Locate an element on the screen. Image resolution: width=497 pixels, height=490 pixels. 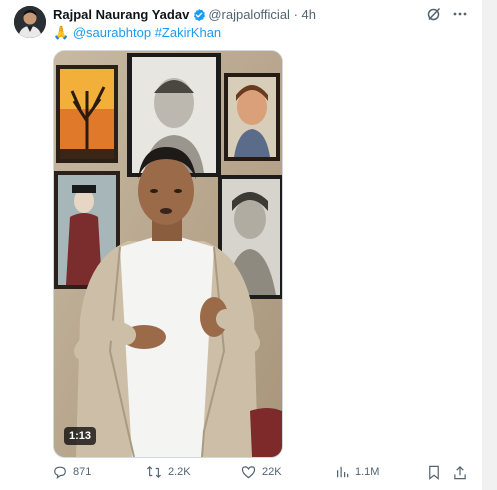
like-button: 22K is located at coordinates (261, 472).